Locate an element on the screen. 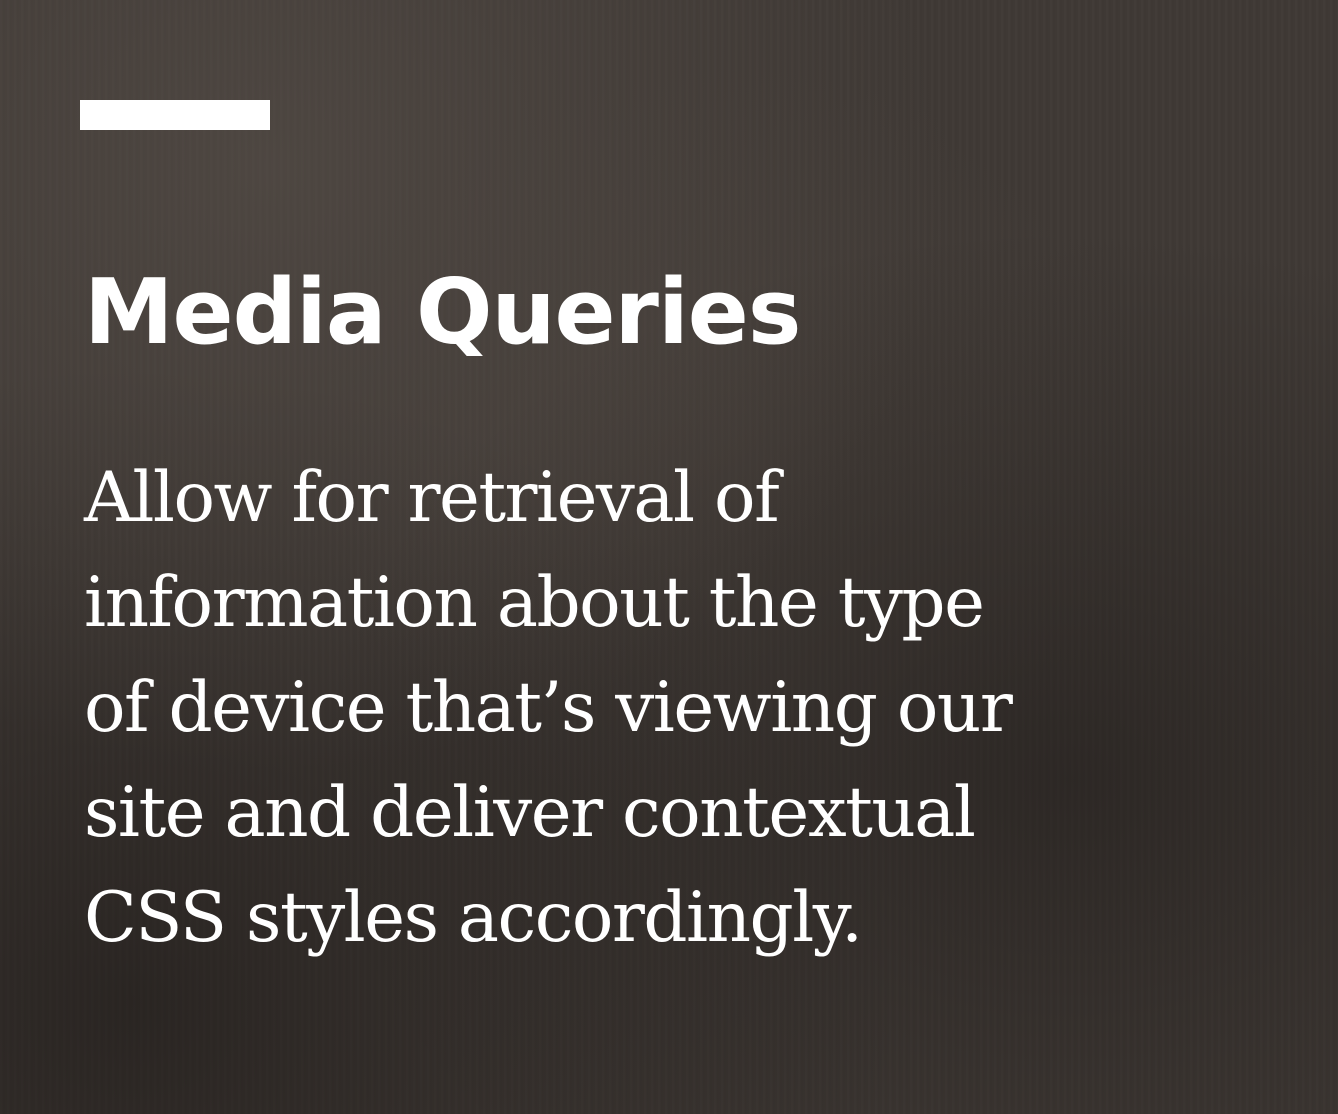  body-line: Allow for retrieval of is located at coordinates (432, 498).